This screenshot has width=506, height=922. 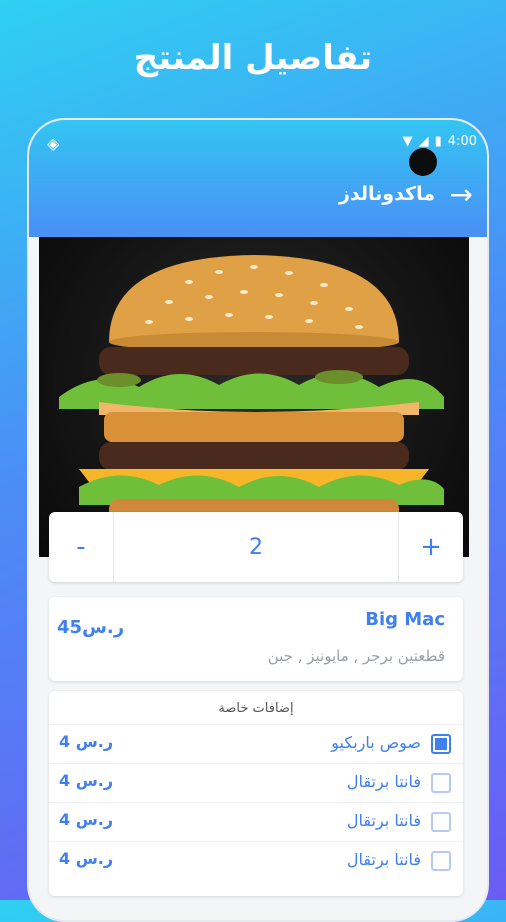 What do you see at coordinates (256, 743) in the screenshot?
I see `addon-row: صوص باربكيو ر.س 4` at bounding box center [256, 743].